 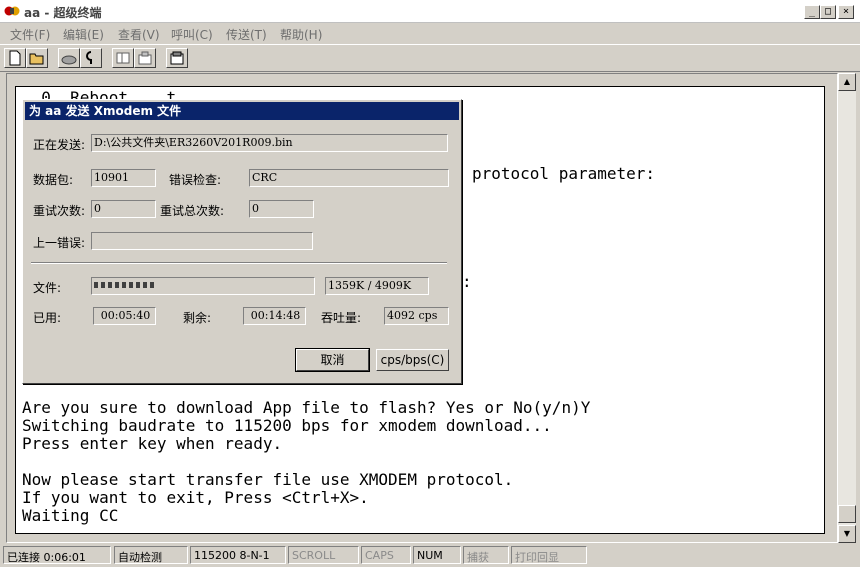 What do you see at coordinates (467, 281) in the screenshot?
I see `terminal-fragment-colon: :` at bounding box center [467, 281].